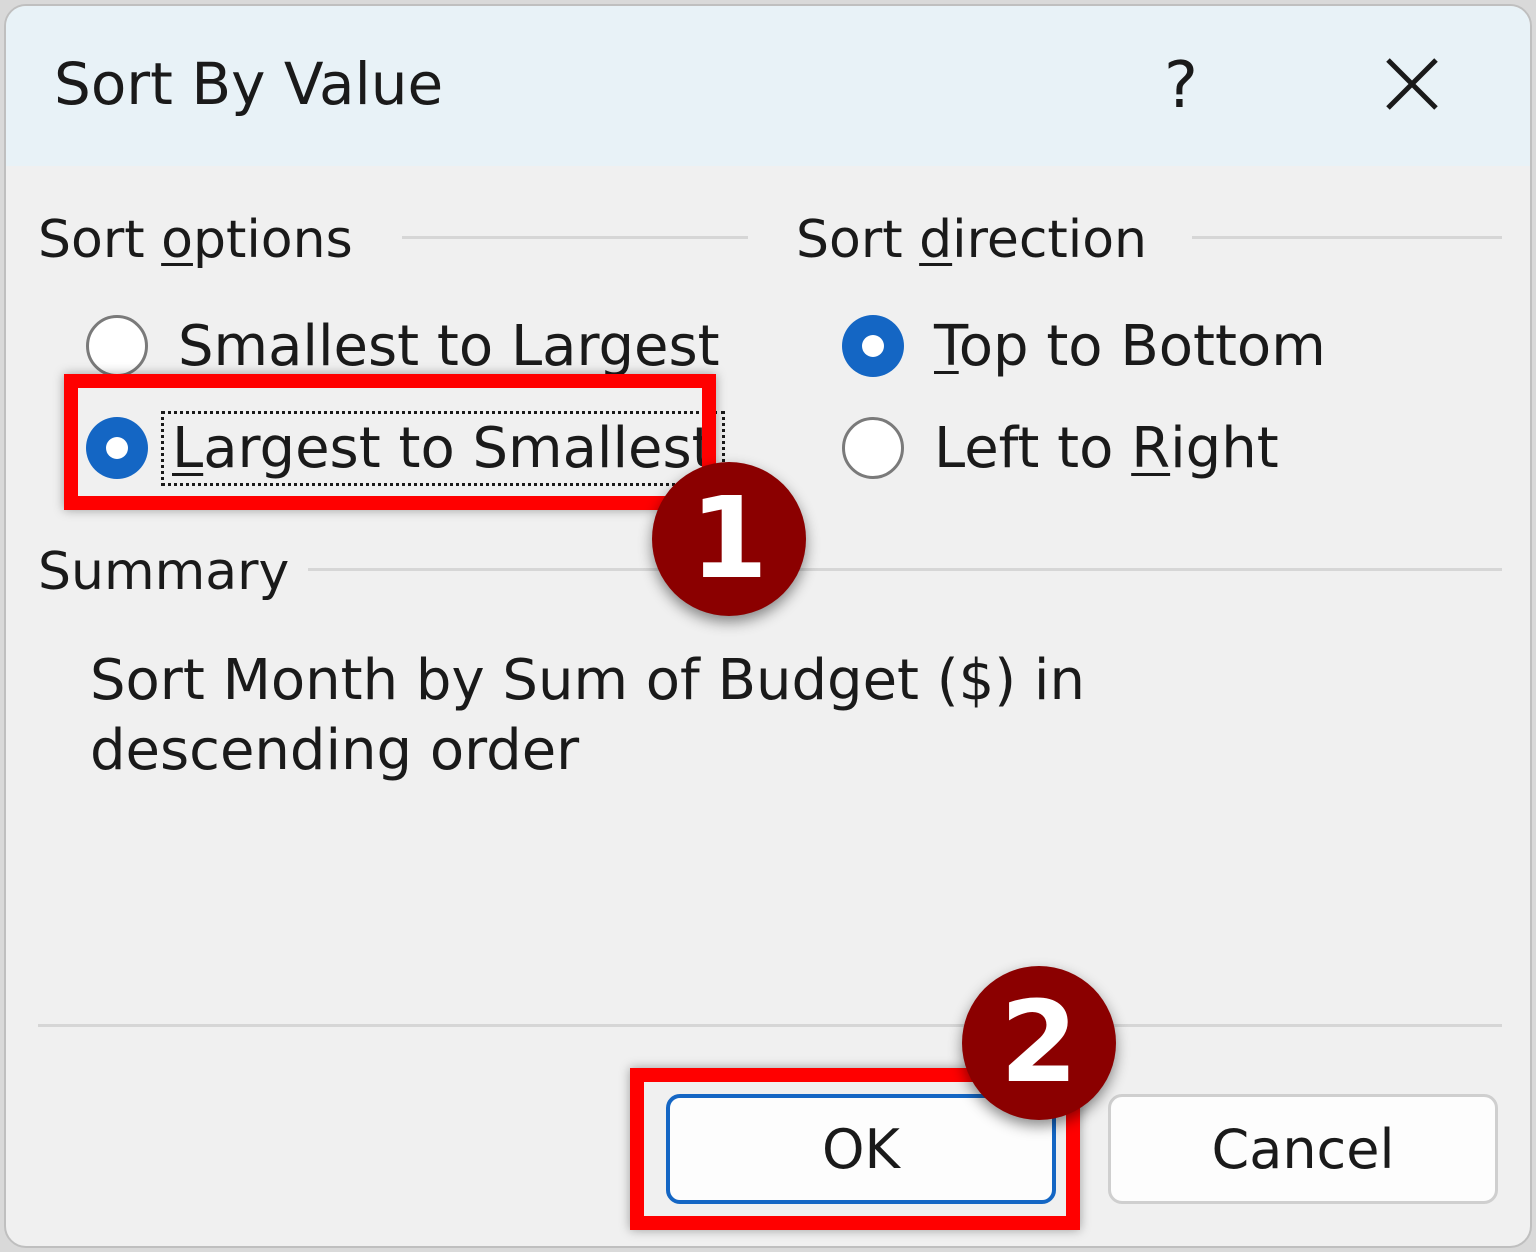 The image size is (1536, 1252). Describe the element at coordinates (177, 240) in the screenshot. I see `sort-options-heading-accel: o` at that location.